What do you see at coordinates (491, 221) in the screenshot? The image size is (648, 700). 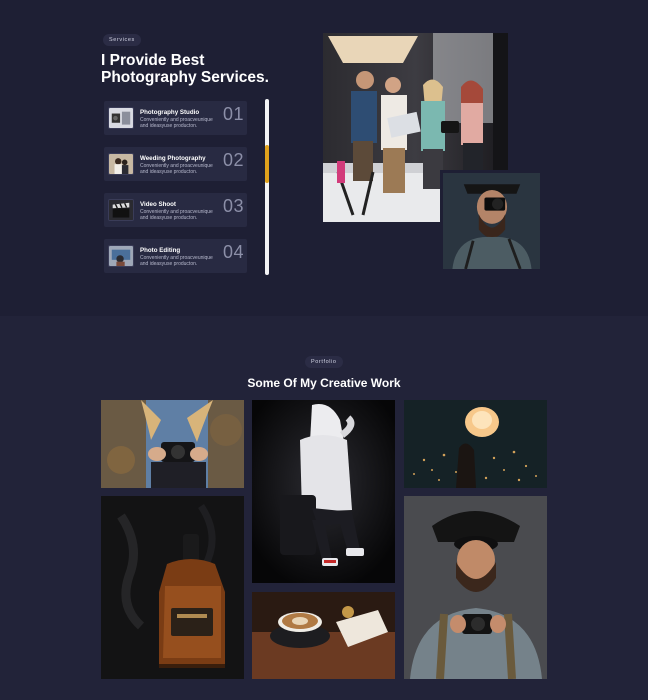 I see `photographer-portrait-photo` at bounding box center [491, 221].